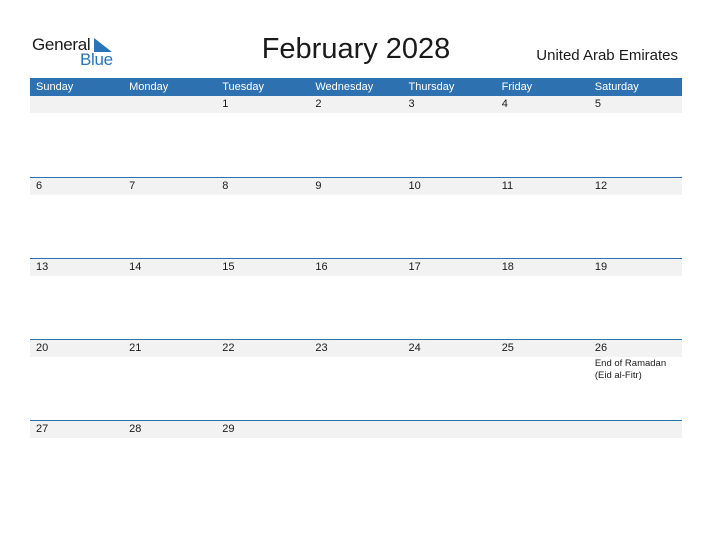 The height and width of the screenshot is (550, 712). I want to click on day-cell: 13, so click(76, 299).